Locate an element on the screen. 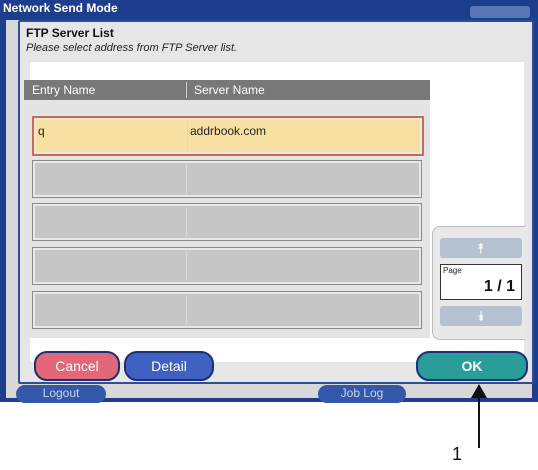  double-chevron-up-icon: ⯭ is located at coordinates (481, 248).